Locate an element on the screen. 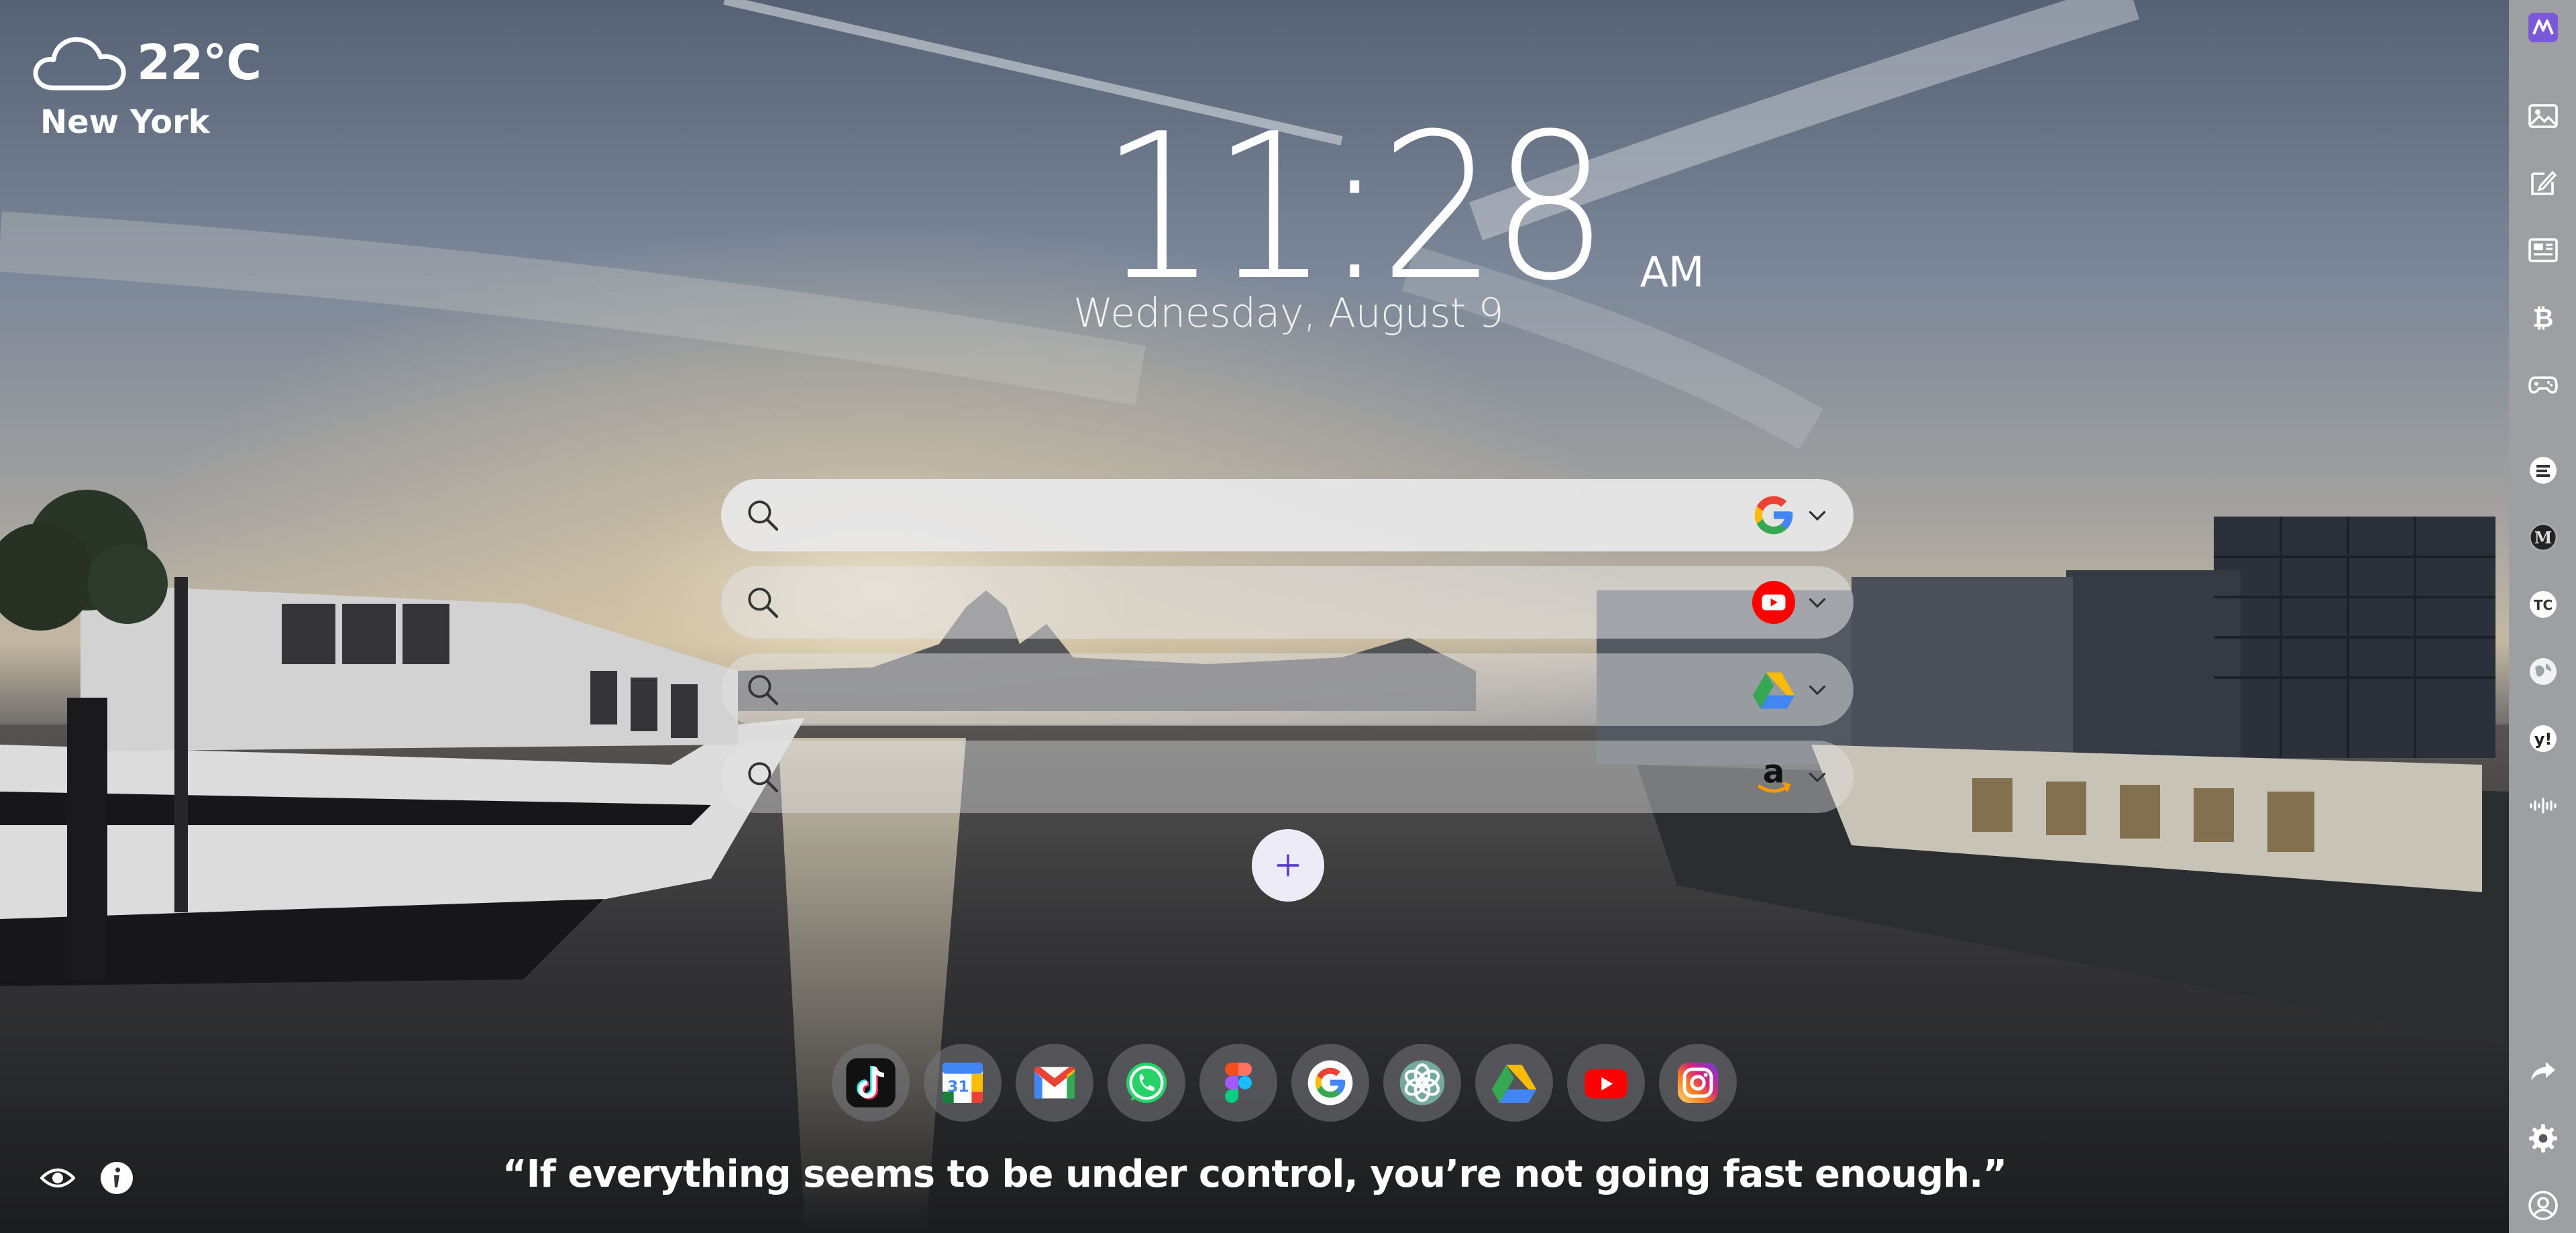 The image size is (2576, 1233). cloud-icon is located at coordinates (79, 64).